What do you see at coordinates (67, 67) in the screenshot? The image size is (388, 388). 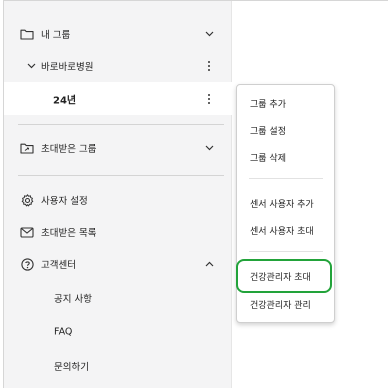 I see `sidebar-item-label: 바로바로병원` at bounding box center [67, 67].